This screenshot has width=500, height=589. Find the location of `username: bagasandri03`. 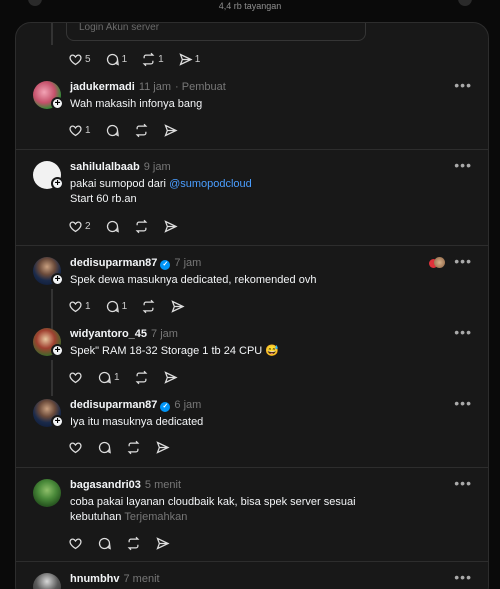

username: bagasandri03 is located at coordinates (105, 485).